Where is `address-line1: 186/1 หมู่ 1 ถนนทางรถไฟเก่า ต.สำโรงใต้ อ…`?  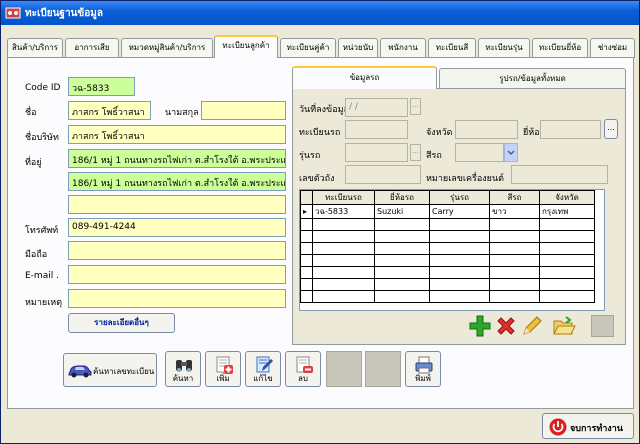 address-line1: 186/1 หมู่ 1 ถนนทางรถไฟเก่า ต.สำโรงใต้ อ… is located at coordinates (177, 158).